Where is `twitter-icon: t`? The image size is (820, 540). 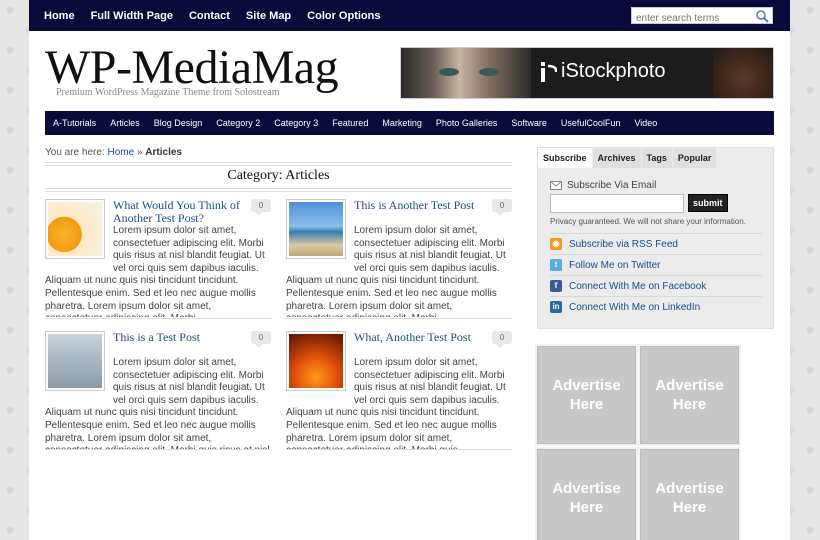
twitter-icon: t is located at coordinates (556, 265).